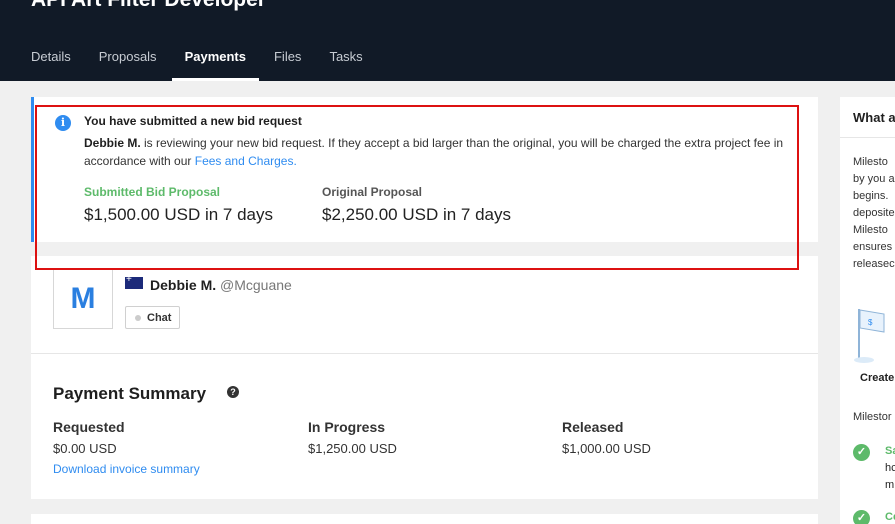 The image size is (895, 524). I want to click on submitted-bid-label: Submitted Bid Proposal, so click(152, 192).